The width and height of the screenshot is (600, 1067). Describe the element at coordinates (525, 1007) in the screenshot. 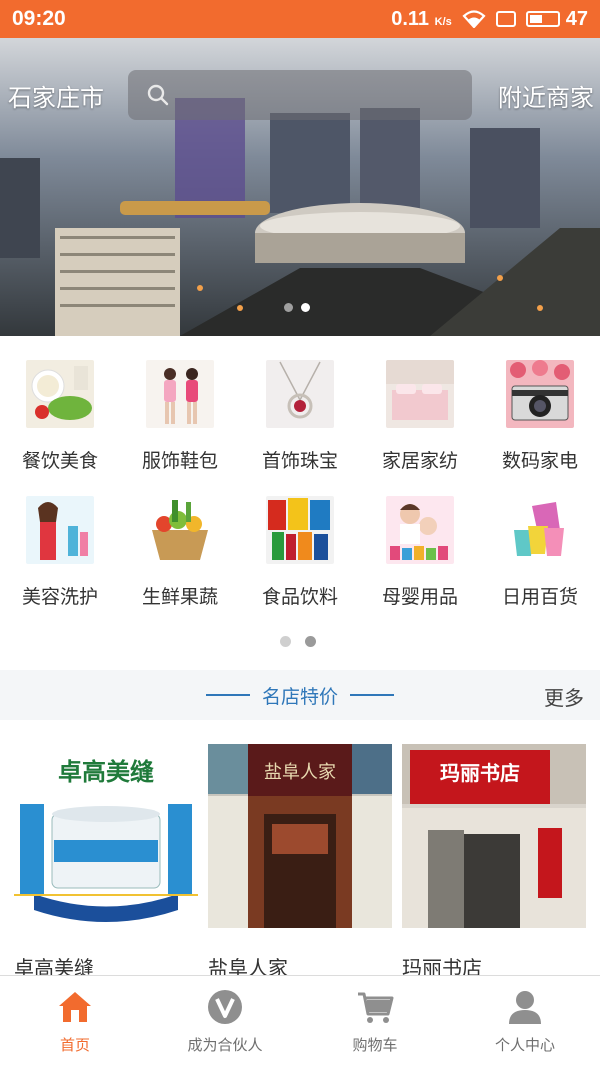

I see `user-icon` at that location.